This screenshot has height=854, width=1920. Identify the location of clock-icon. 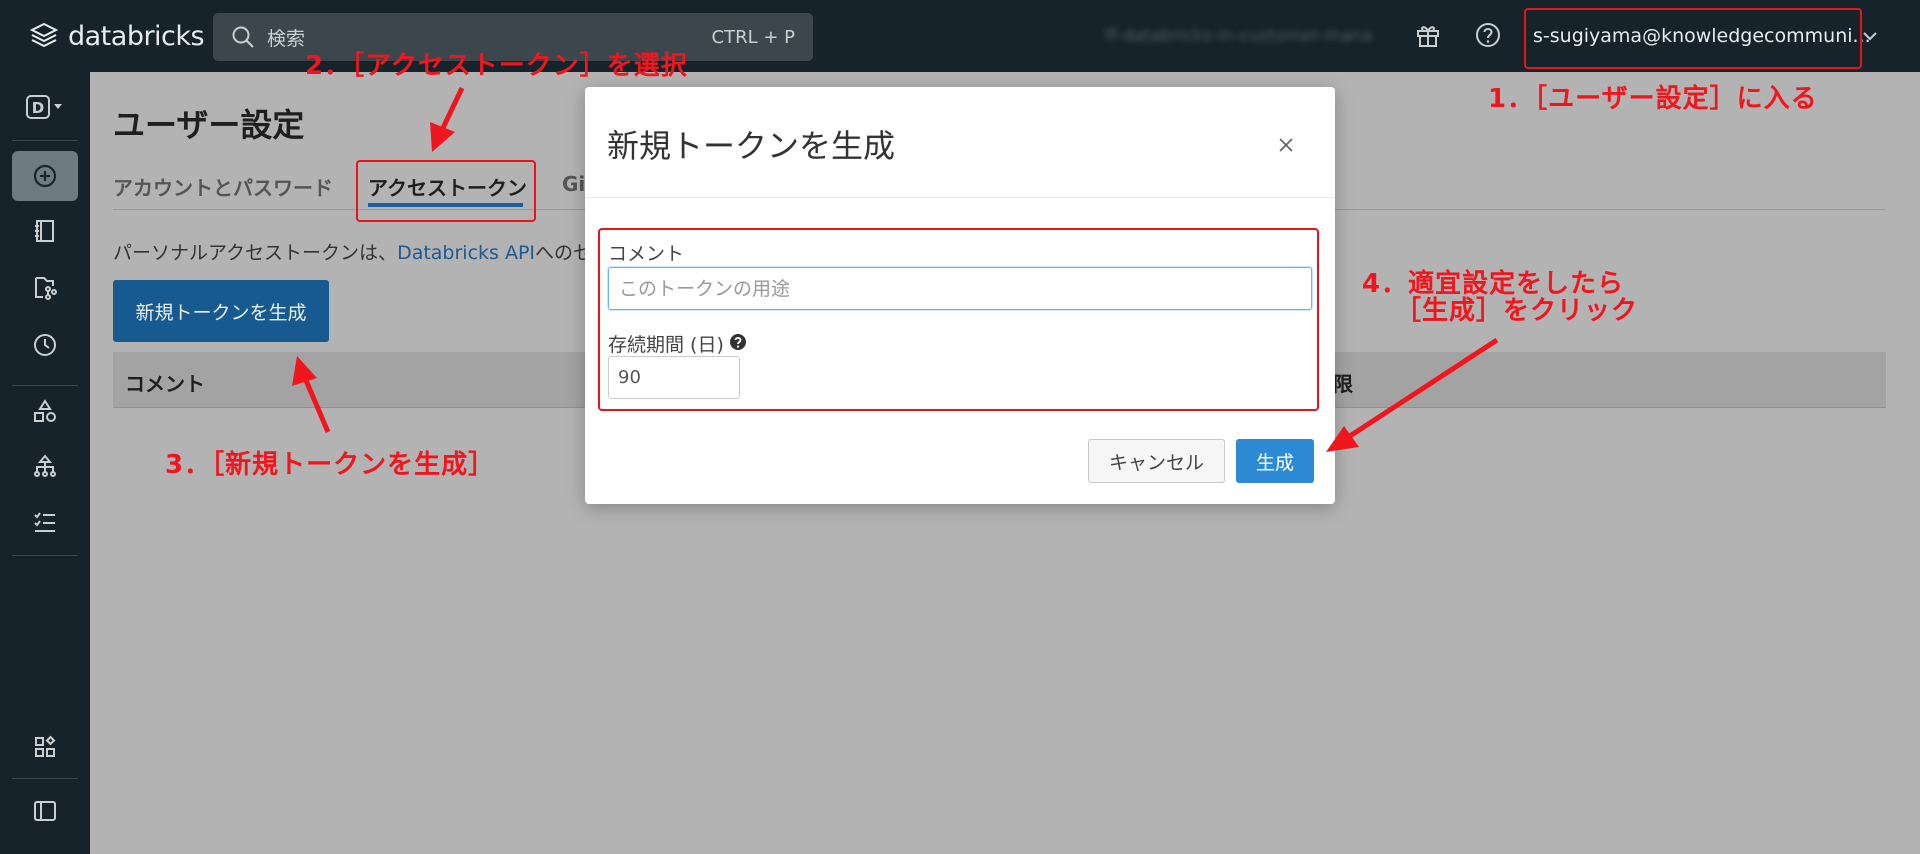
(45, 345).